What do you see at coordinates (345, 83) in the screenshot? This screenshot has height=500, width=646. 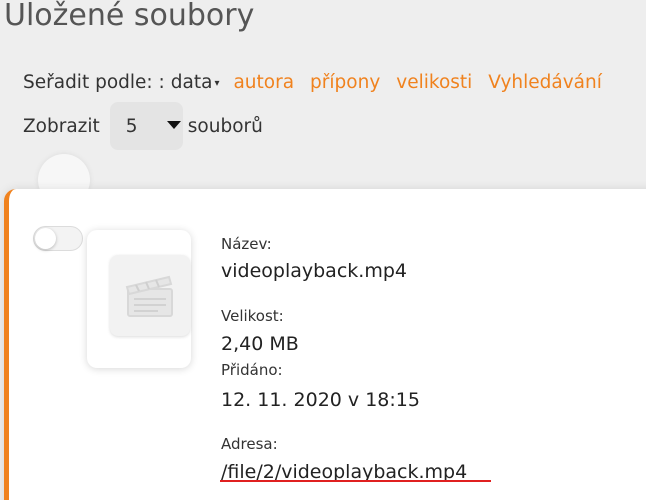 I see `sort-link-extension: přípony` at bounding box center [345, 83].